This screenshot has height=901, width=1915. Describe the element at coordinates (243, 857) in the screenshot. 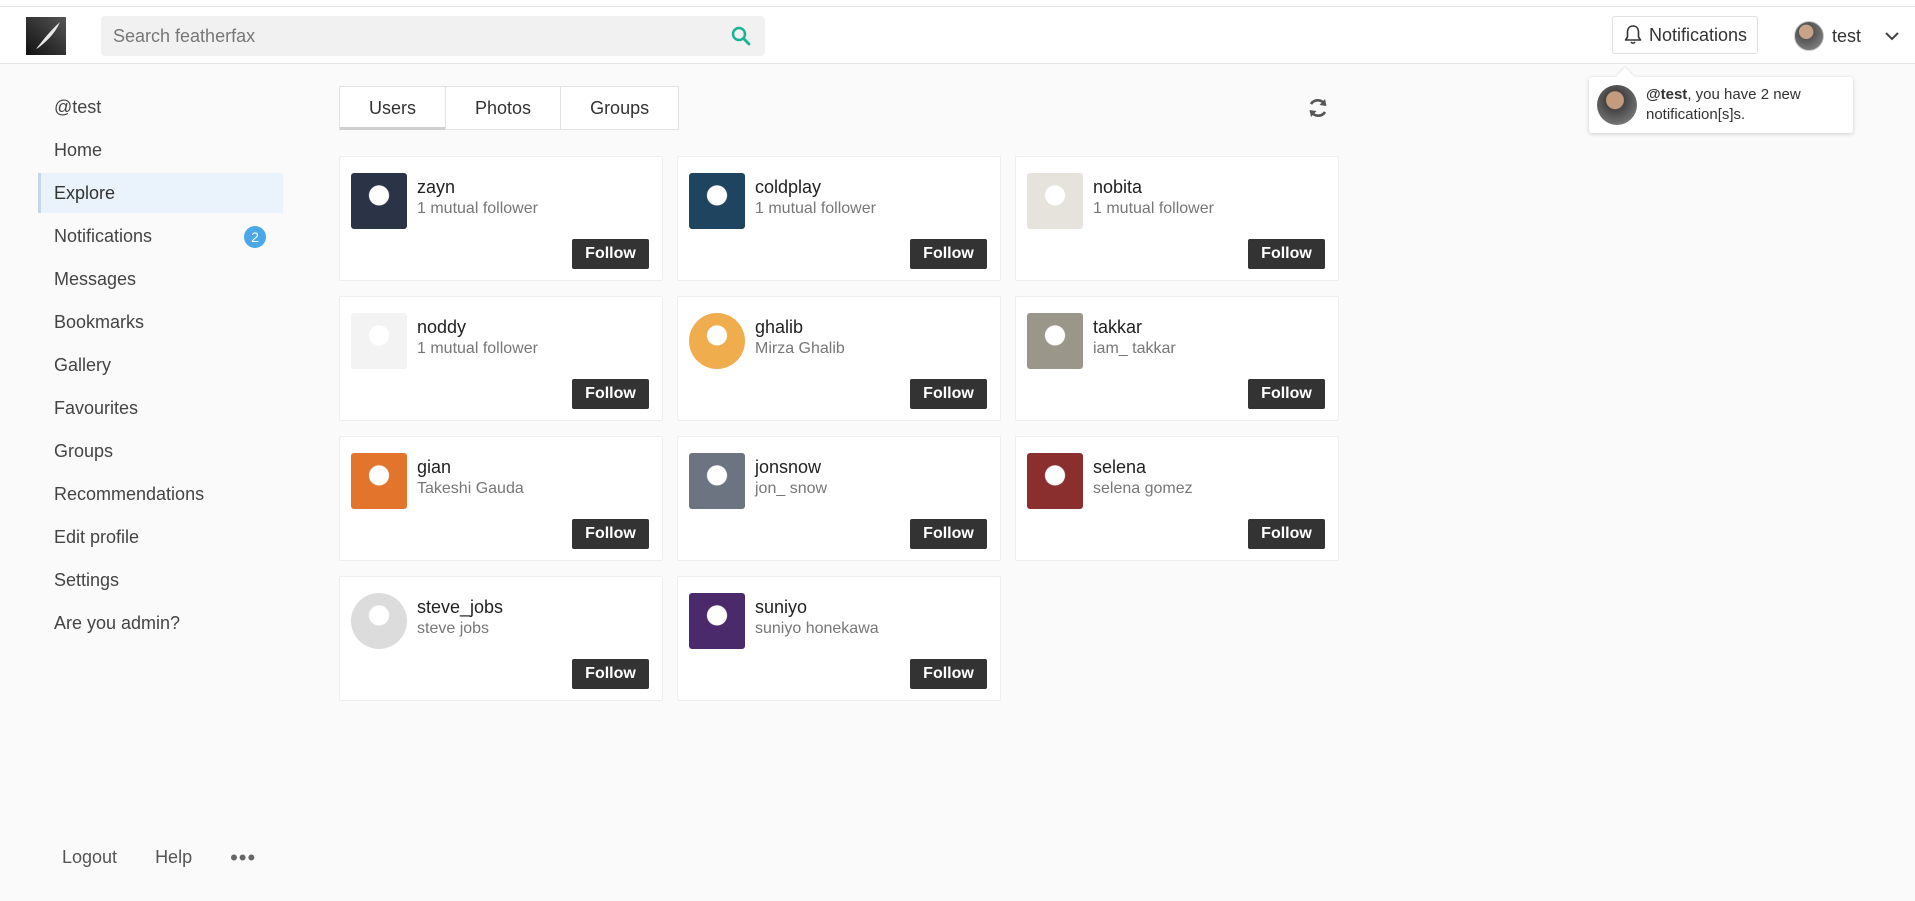

I see `more-options-icon: •••` at that location.